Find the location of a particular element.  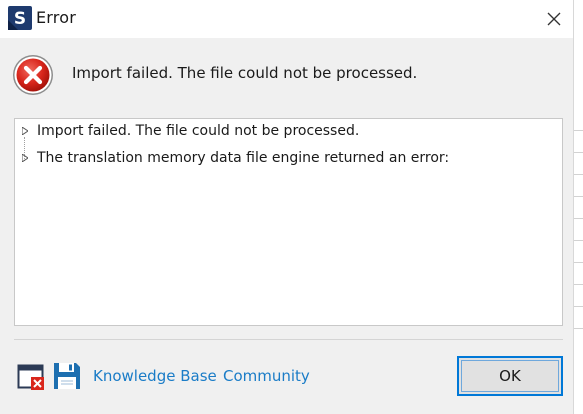

community-link: Community is located at coordinates (266, 376).